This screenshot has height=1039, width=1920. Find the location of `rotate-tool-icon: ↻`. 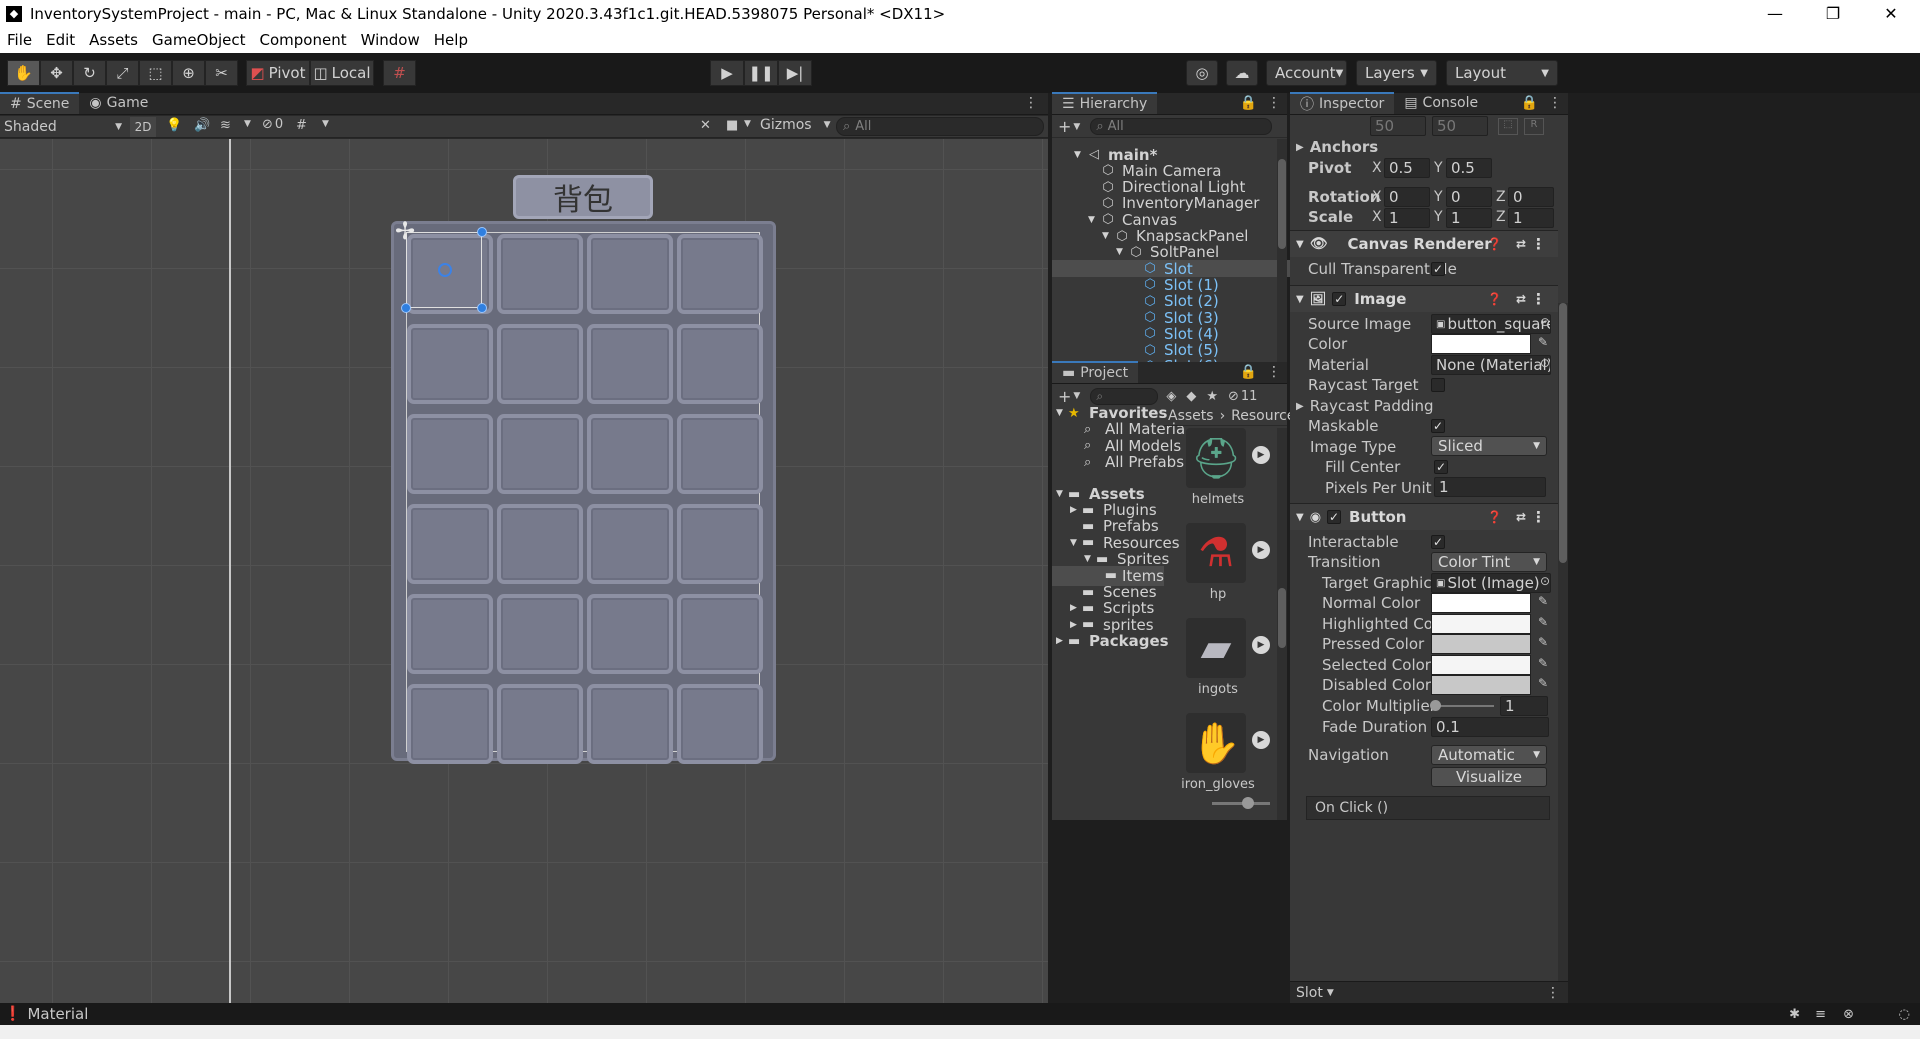

rotate-tool-icon: ↻ is located at coordinates (89, 73).